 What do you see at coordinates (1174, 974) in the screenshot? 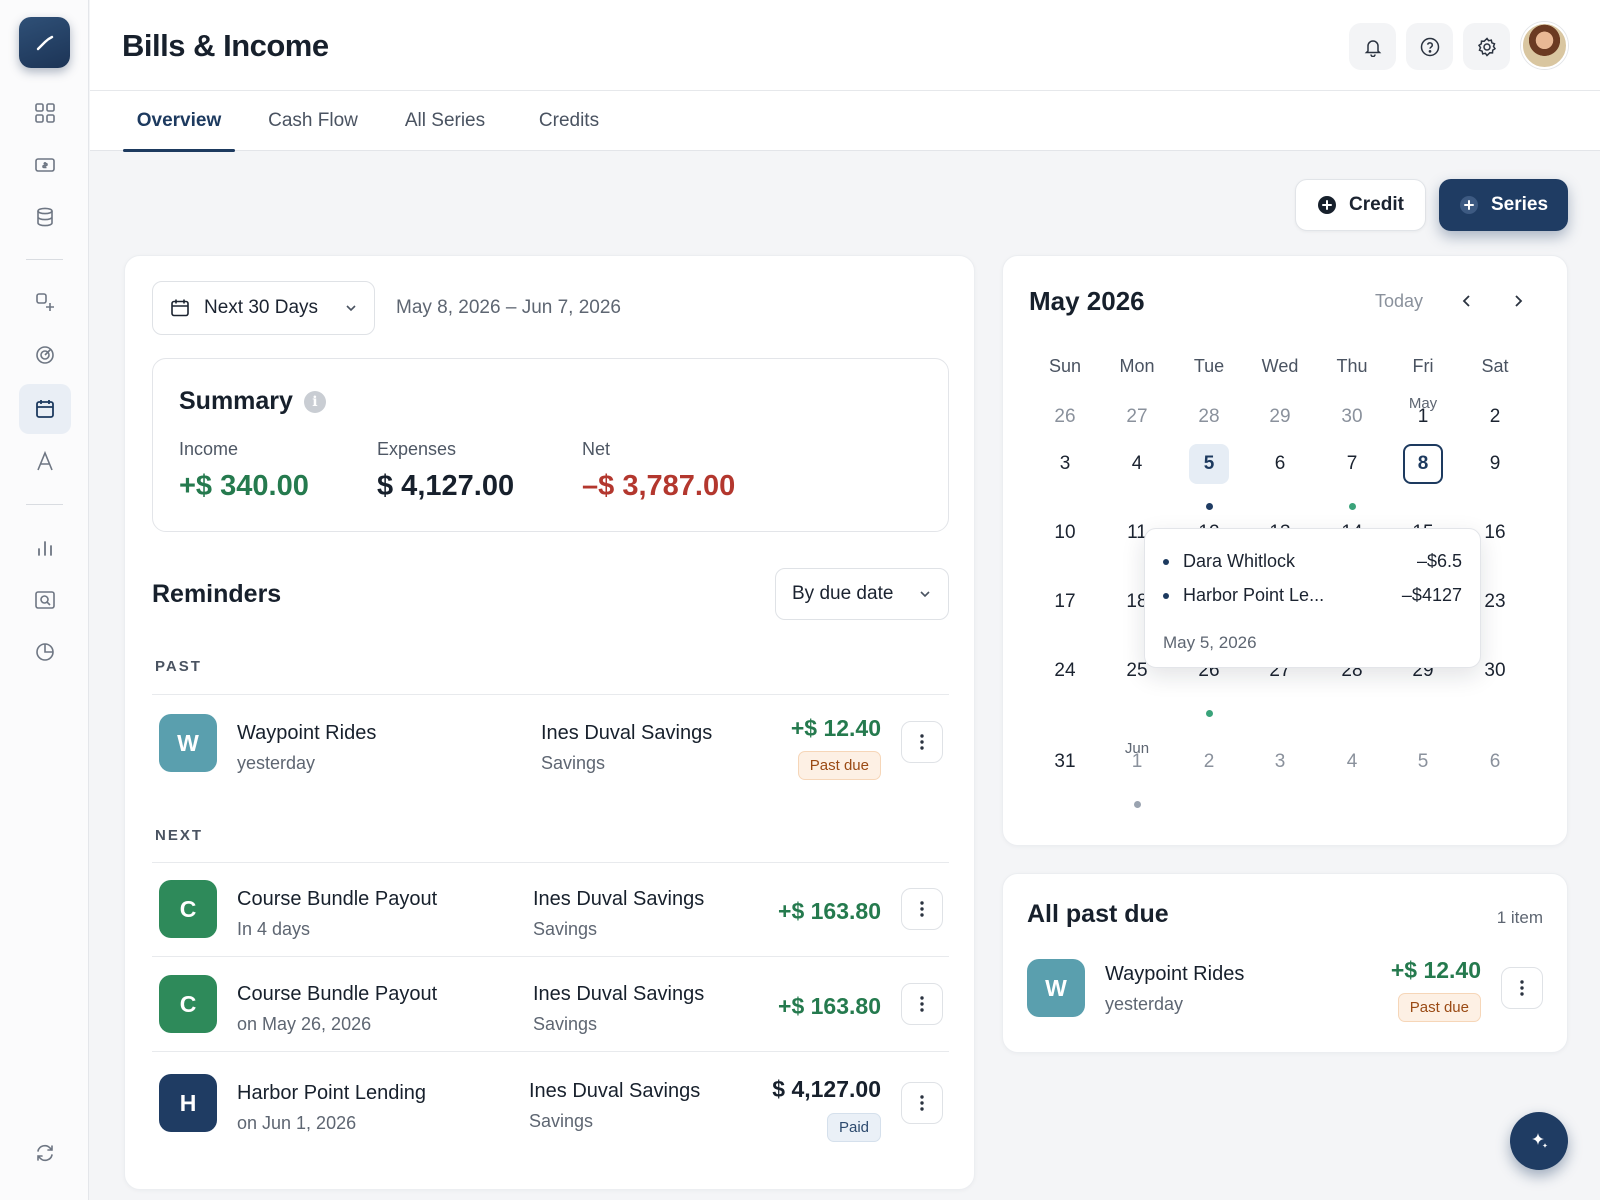
I see `payee-name: Waypoint Rides` at bounding box center [1174, 974].